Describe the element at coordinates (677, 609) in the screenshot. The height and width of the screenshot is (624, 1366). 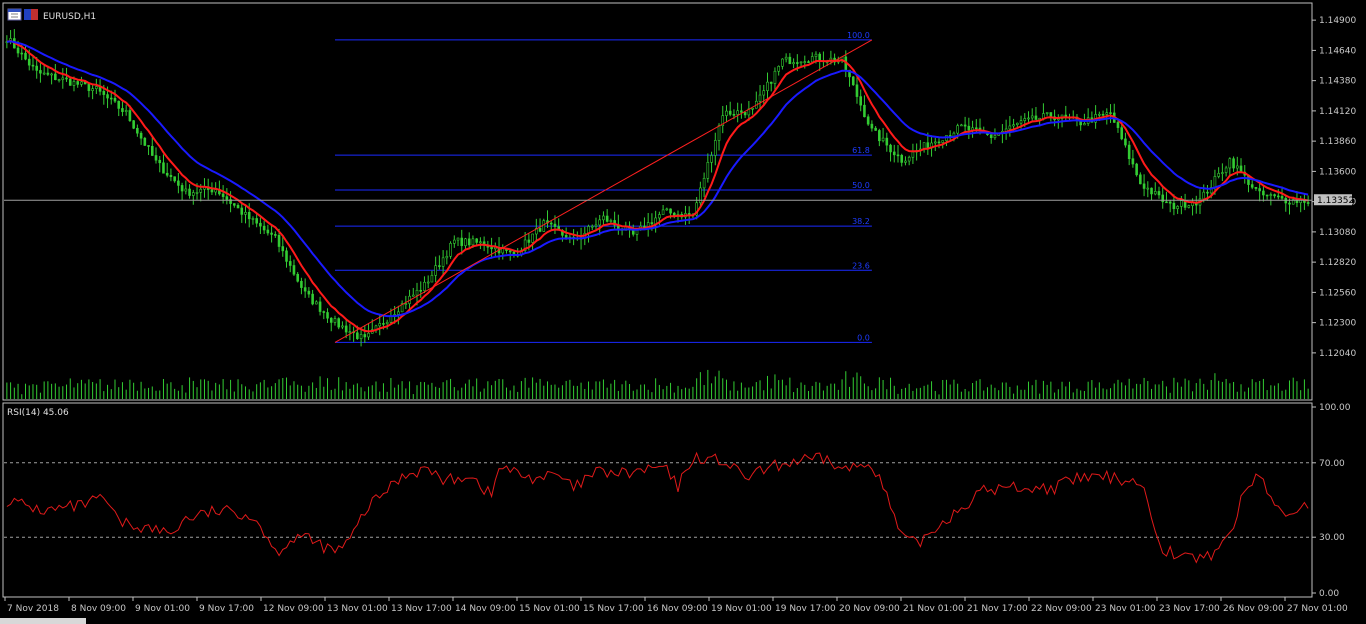
I see `time-tick-label: 16 Nov 09:00` at that location.